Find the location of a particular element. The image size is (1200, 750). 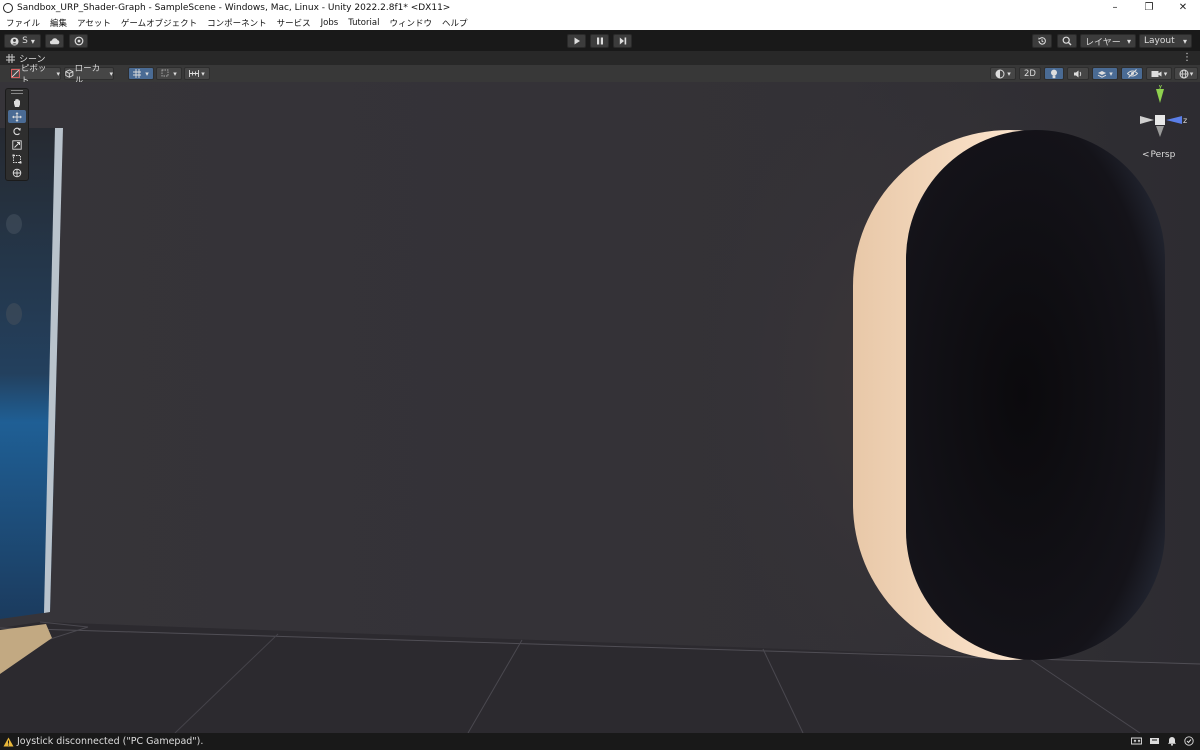

cache-server-icon is located at coordinates (1154, 741).